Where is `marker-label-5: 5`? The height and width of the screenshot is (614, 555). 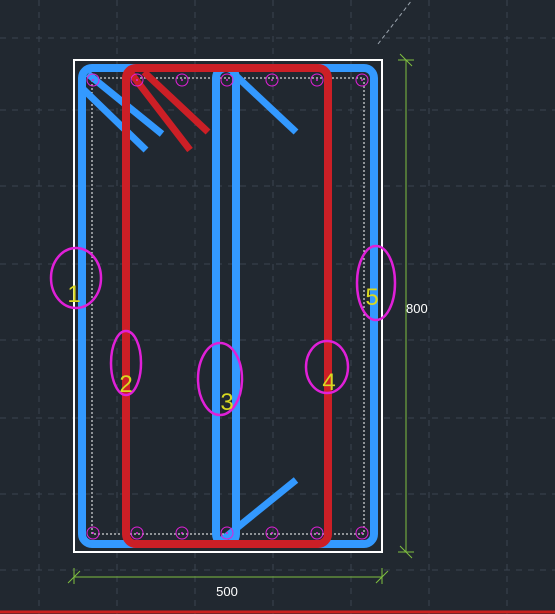
marker-label-5: 5 is located at coordinates (371, 297).